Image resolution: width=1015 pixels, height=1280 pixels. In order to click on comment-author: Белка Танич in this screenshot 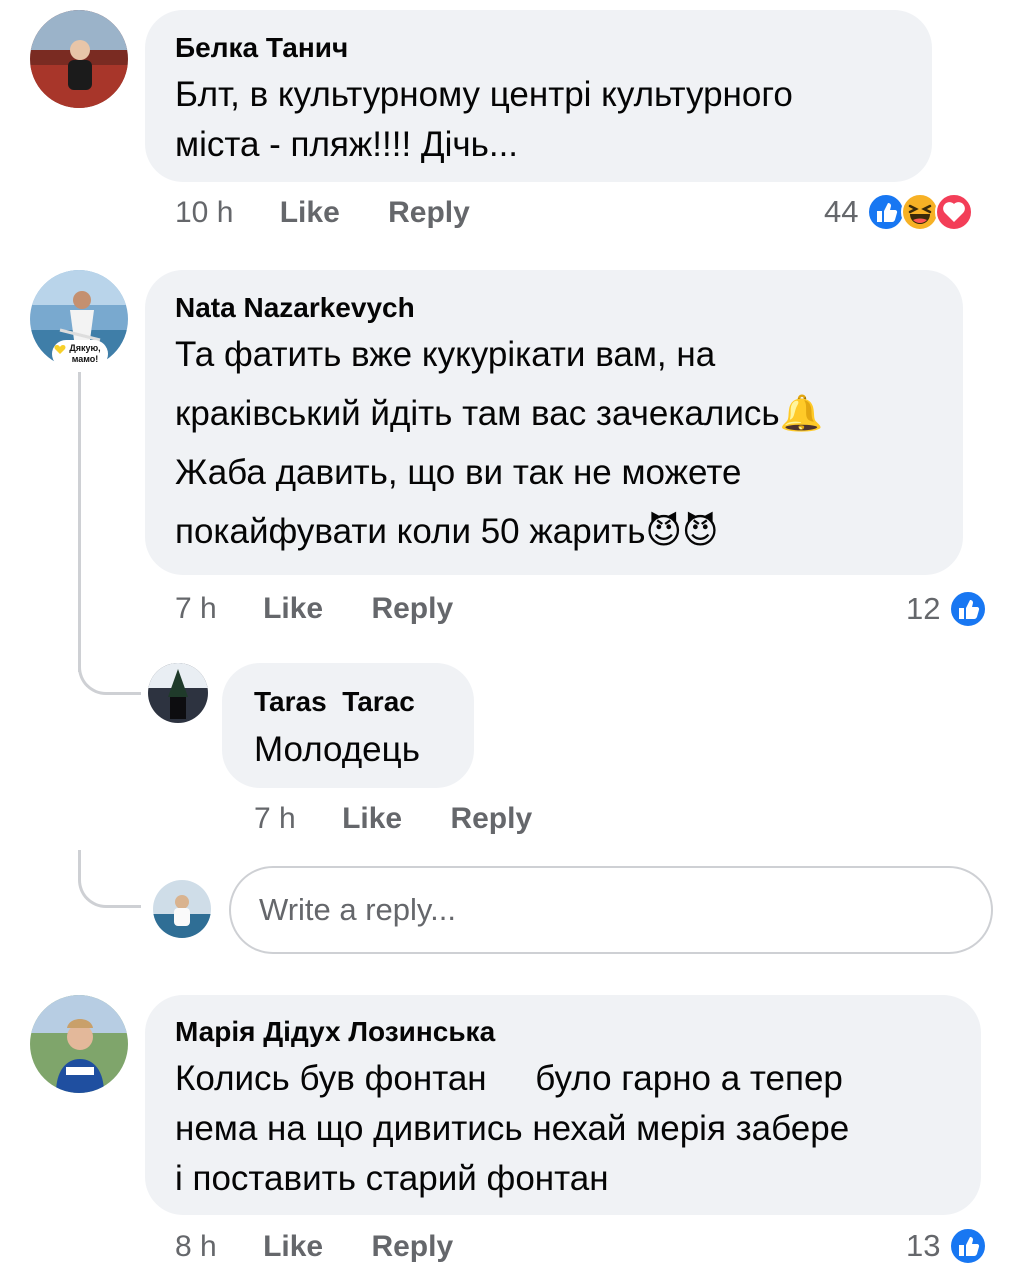, I will do `click(261, 48)`.